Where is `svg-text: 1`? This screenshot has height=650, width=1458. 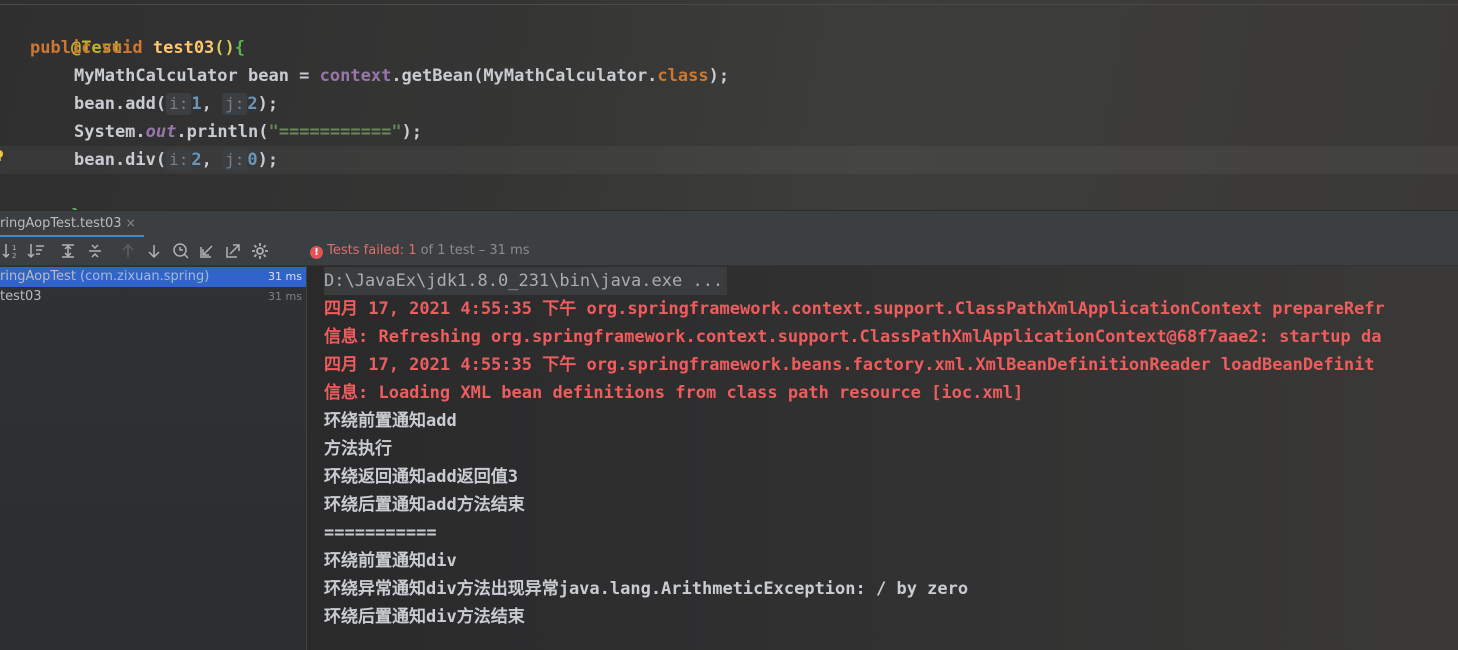
svg-text: 1 is located at coordinates (14, 248).